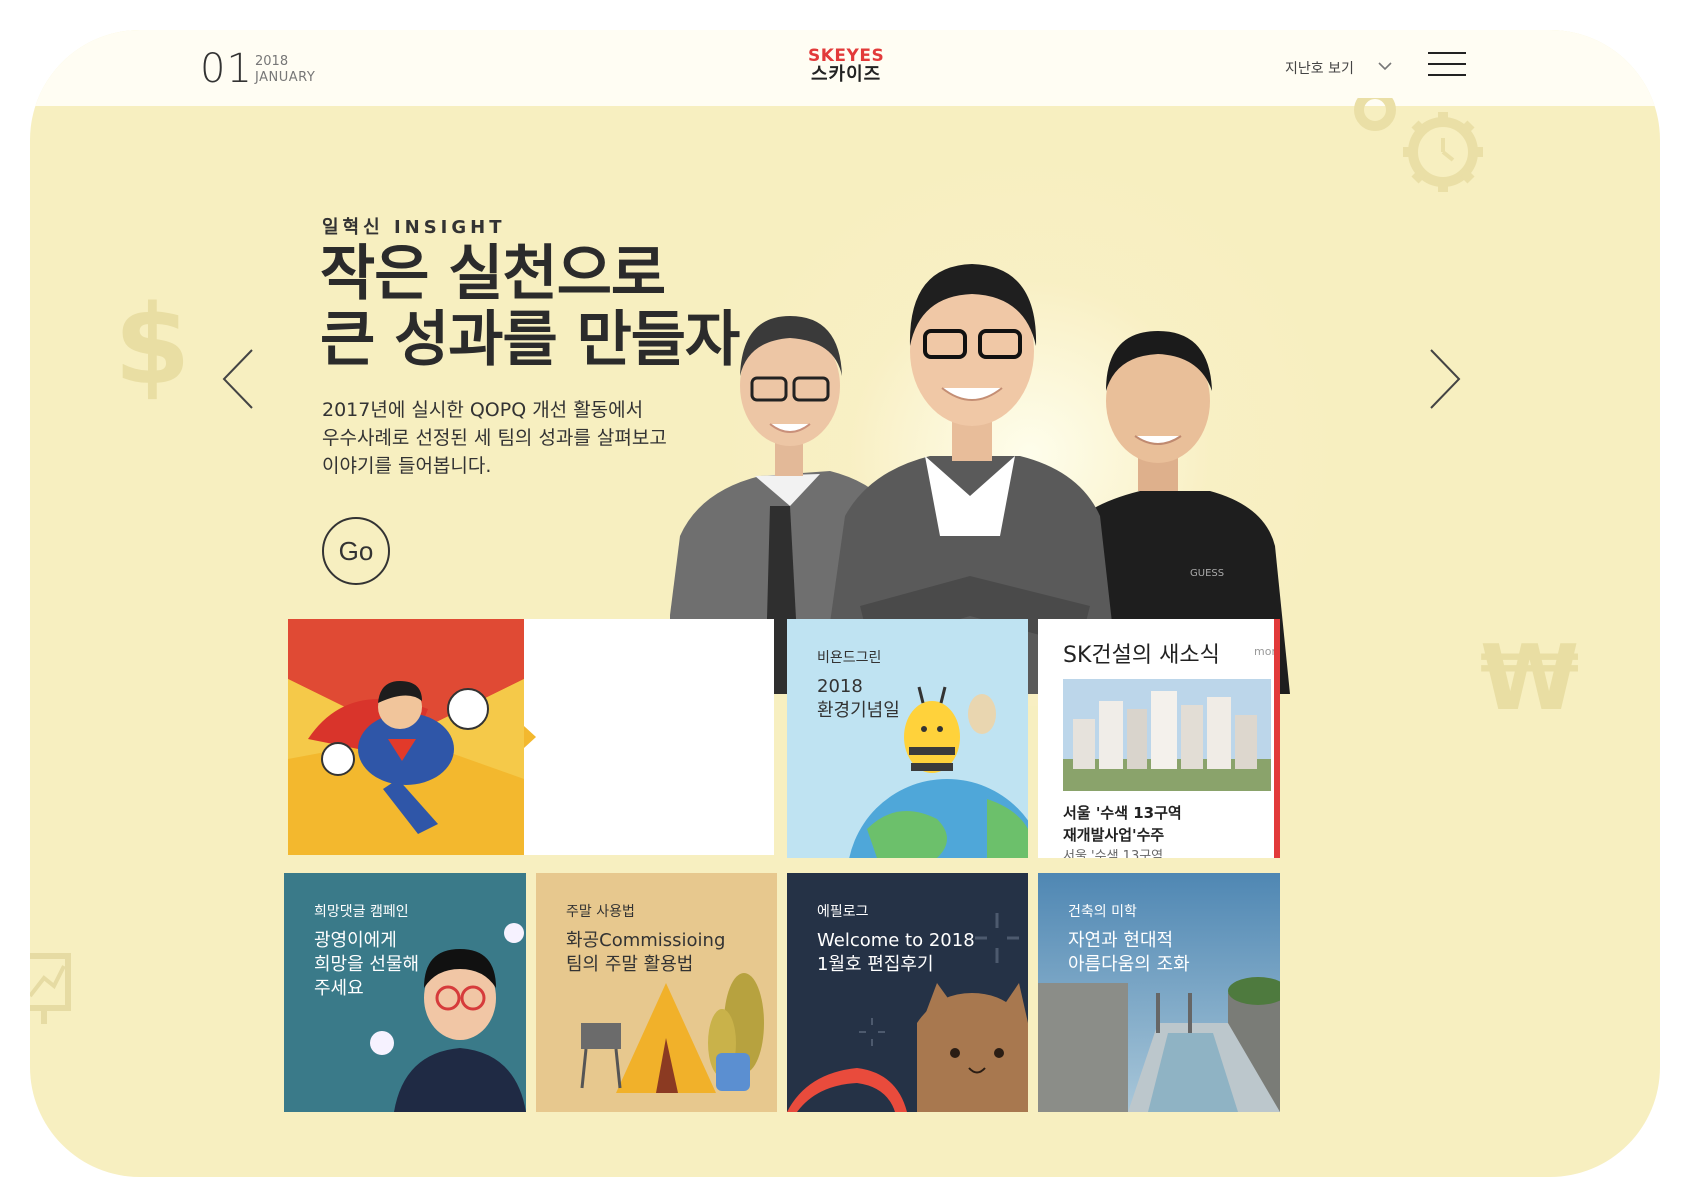  Describe the element at coordinates (152, 345) in the screenshot. I see `dollar-icon: $` at that location.